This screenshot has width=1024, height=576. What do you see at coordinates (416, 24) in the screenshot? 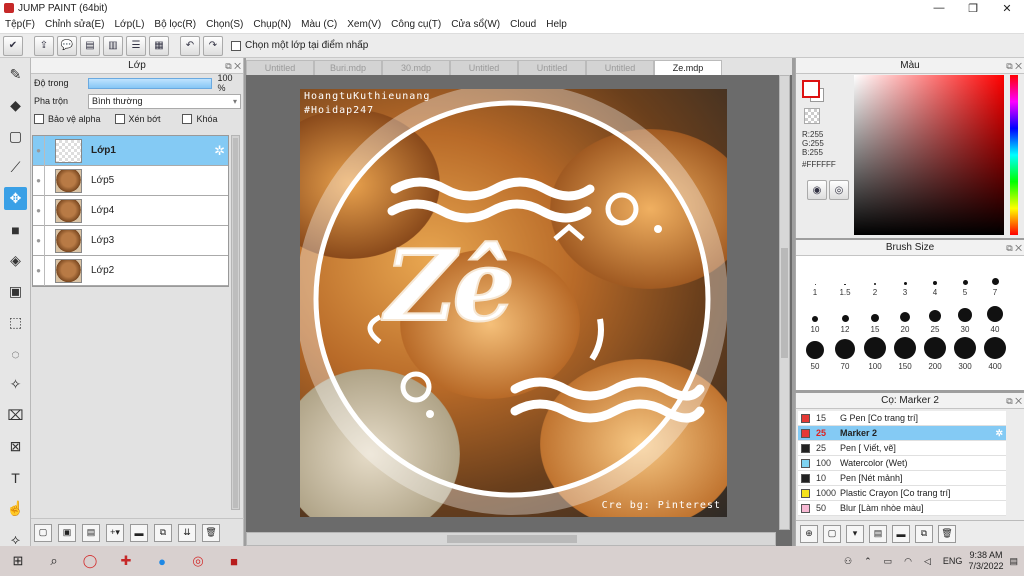
I see `menu-tools: Công cụ(T)` at bounding box center [416, 24].